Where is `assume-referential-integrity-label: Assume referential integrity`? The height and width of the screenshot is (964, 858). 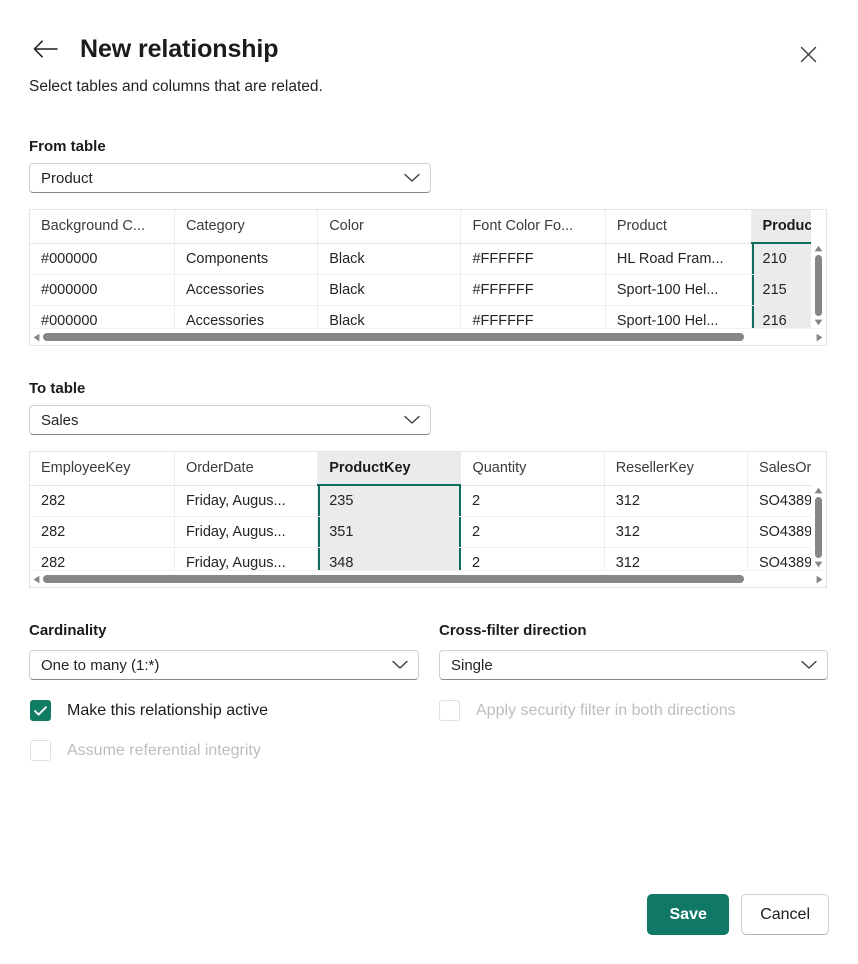
assume-referential-integrity-label: Assume referential integrity is located at coordinates (164, 750).